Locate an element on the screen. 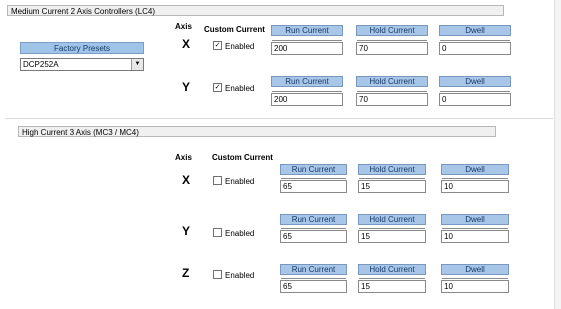 This screenshot has width=561, height=309. high-axis-y-label: Y is located at coordinates (186, 231).